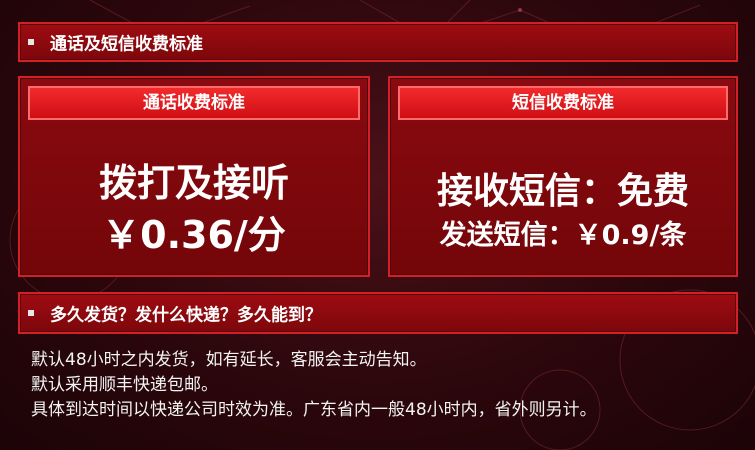 This screenshot has width=755, height=450. What do you see at coordinates (229, 360) in the screenshot?
I see `shipping-info-line: 默认48小时之内发货，如有延长，客服会主动告知。` at bounding box center [229, 360].